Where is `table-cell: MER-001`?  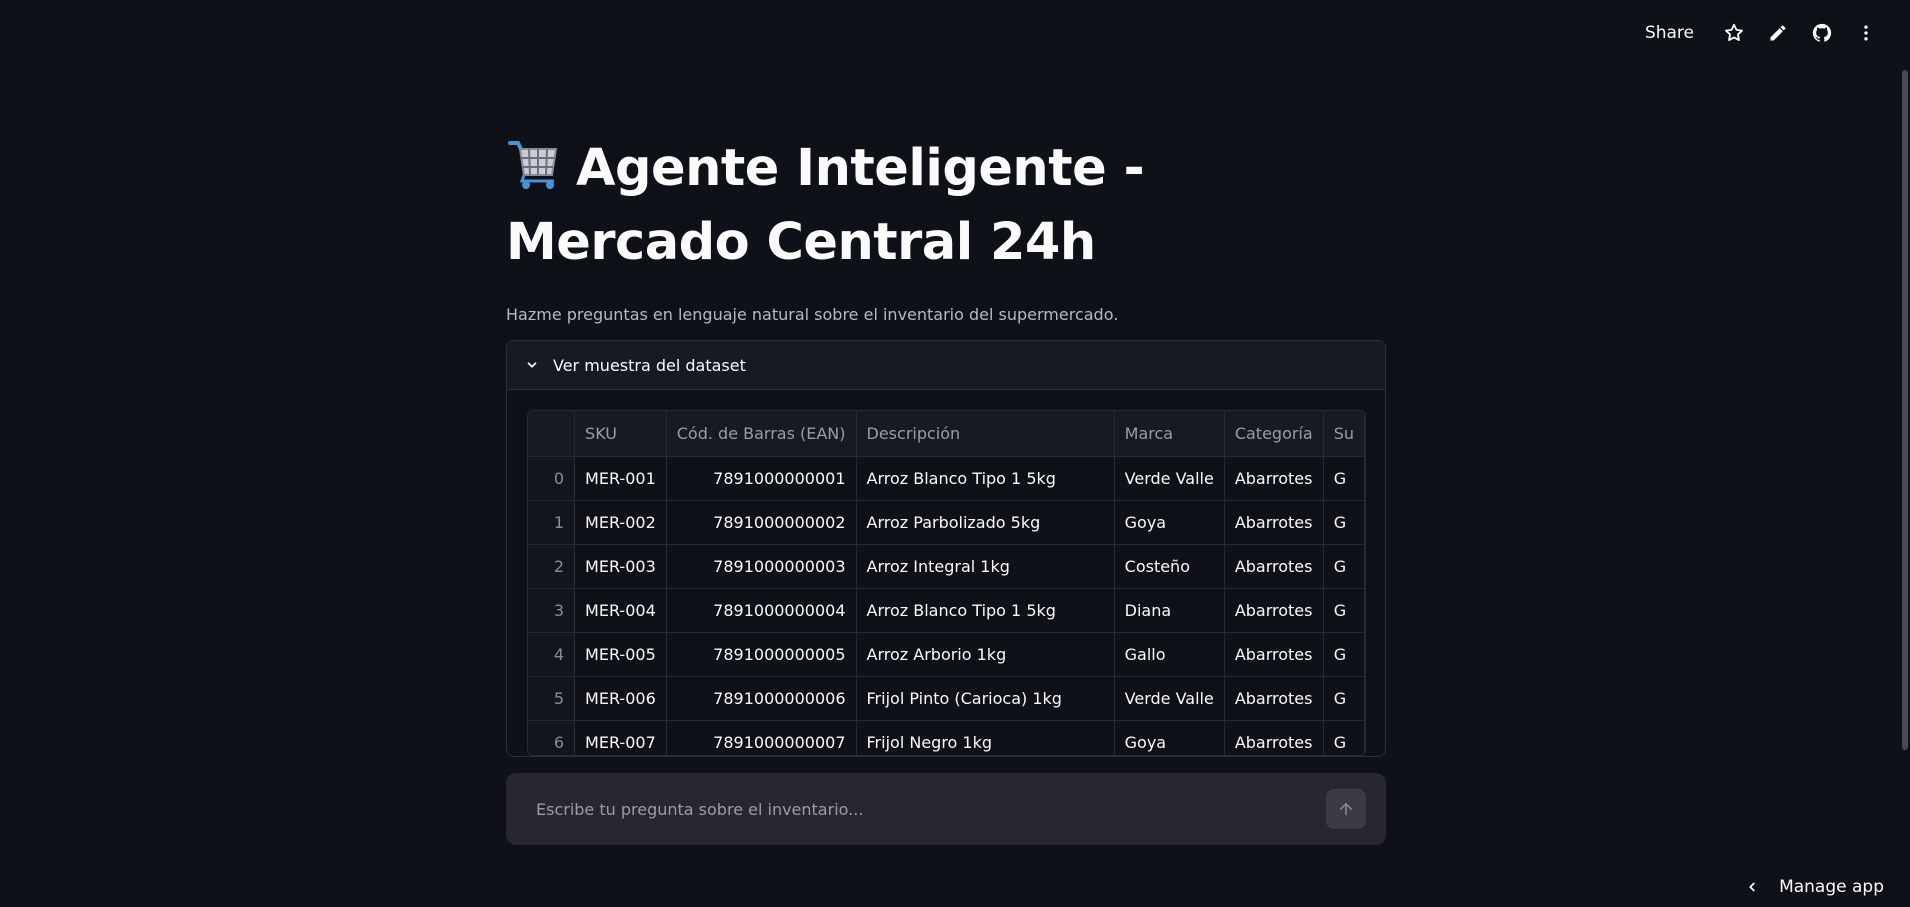
table-cell: MER-001 is located at coordinates (620, 478).